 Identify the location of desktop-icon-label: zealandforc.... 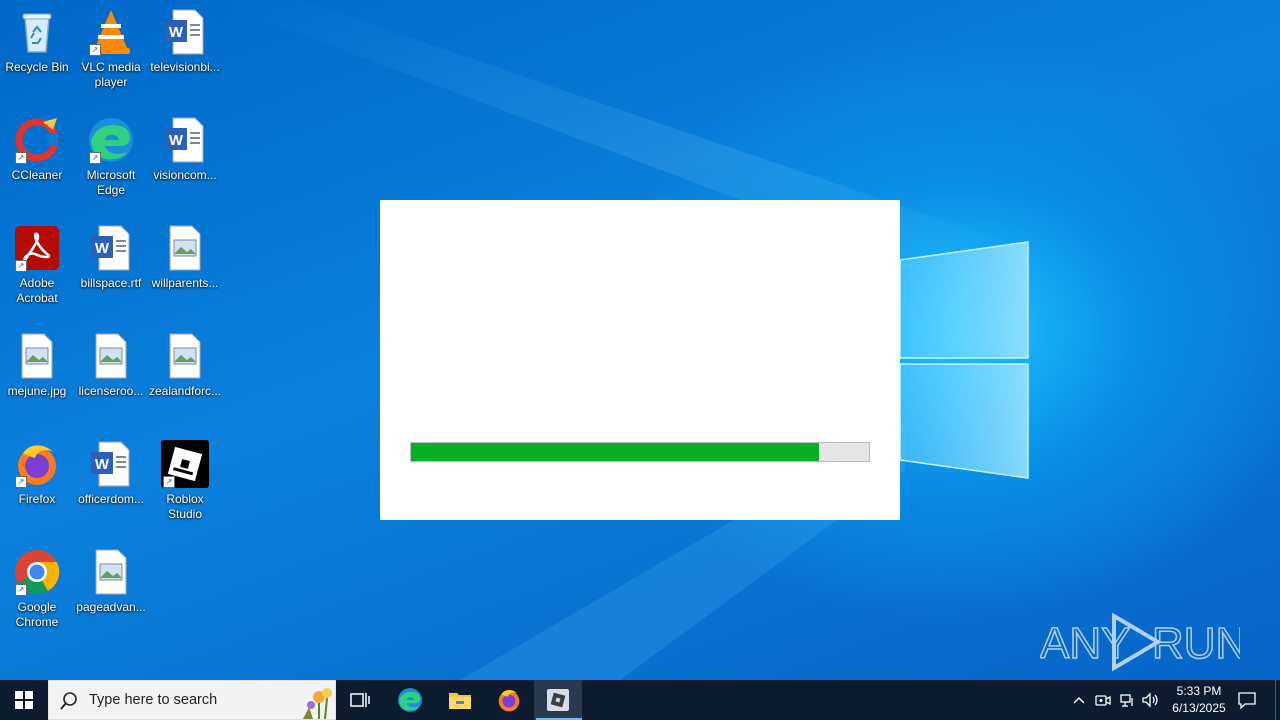
(185, 391).